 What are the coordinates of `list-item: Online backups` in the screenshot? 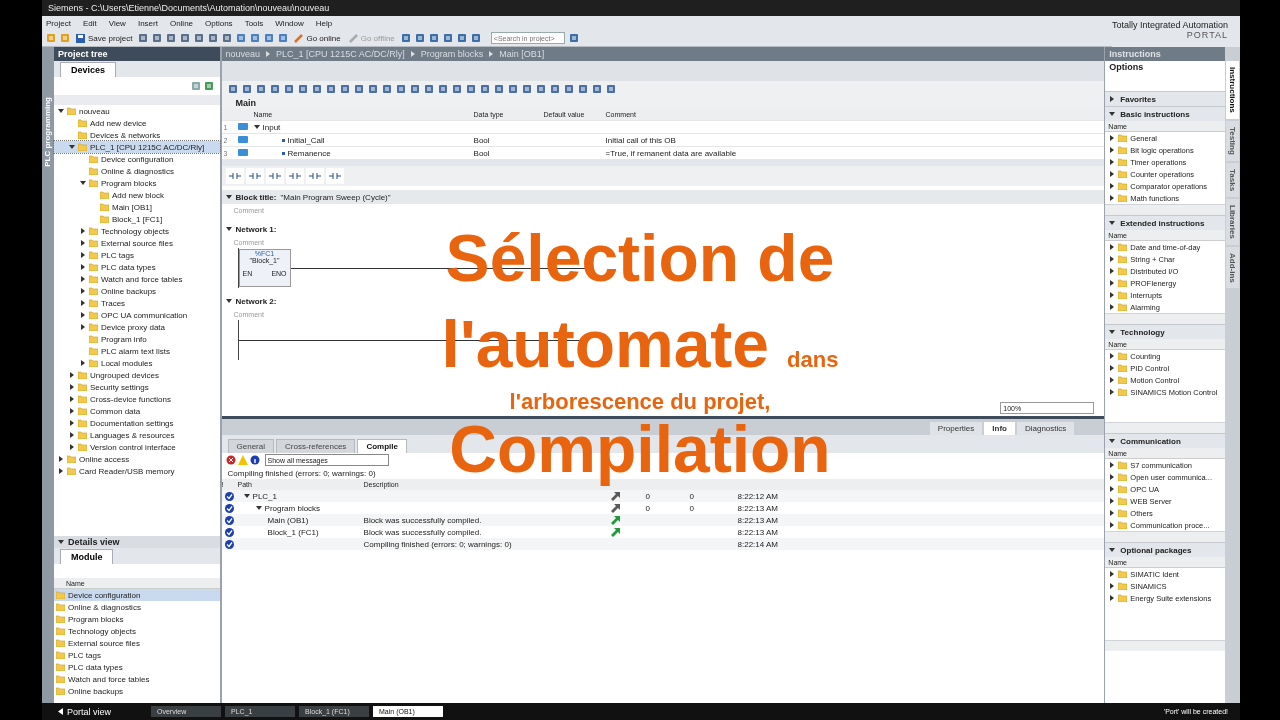 It's located at (136, 691).